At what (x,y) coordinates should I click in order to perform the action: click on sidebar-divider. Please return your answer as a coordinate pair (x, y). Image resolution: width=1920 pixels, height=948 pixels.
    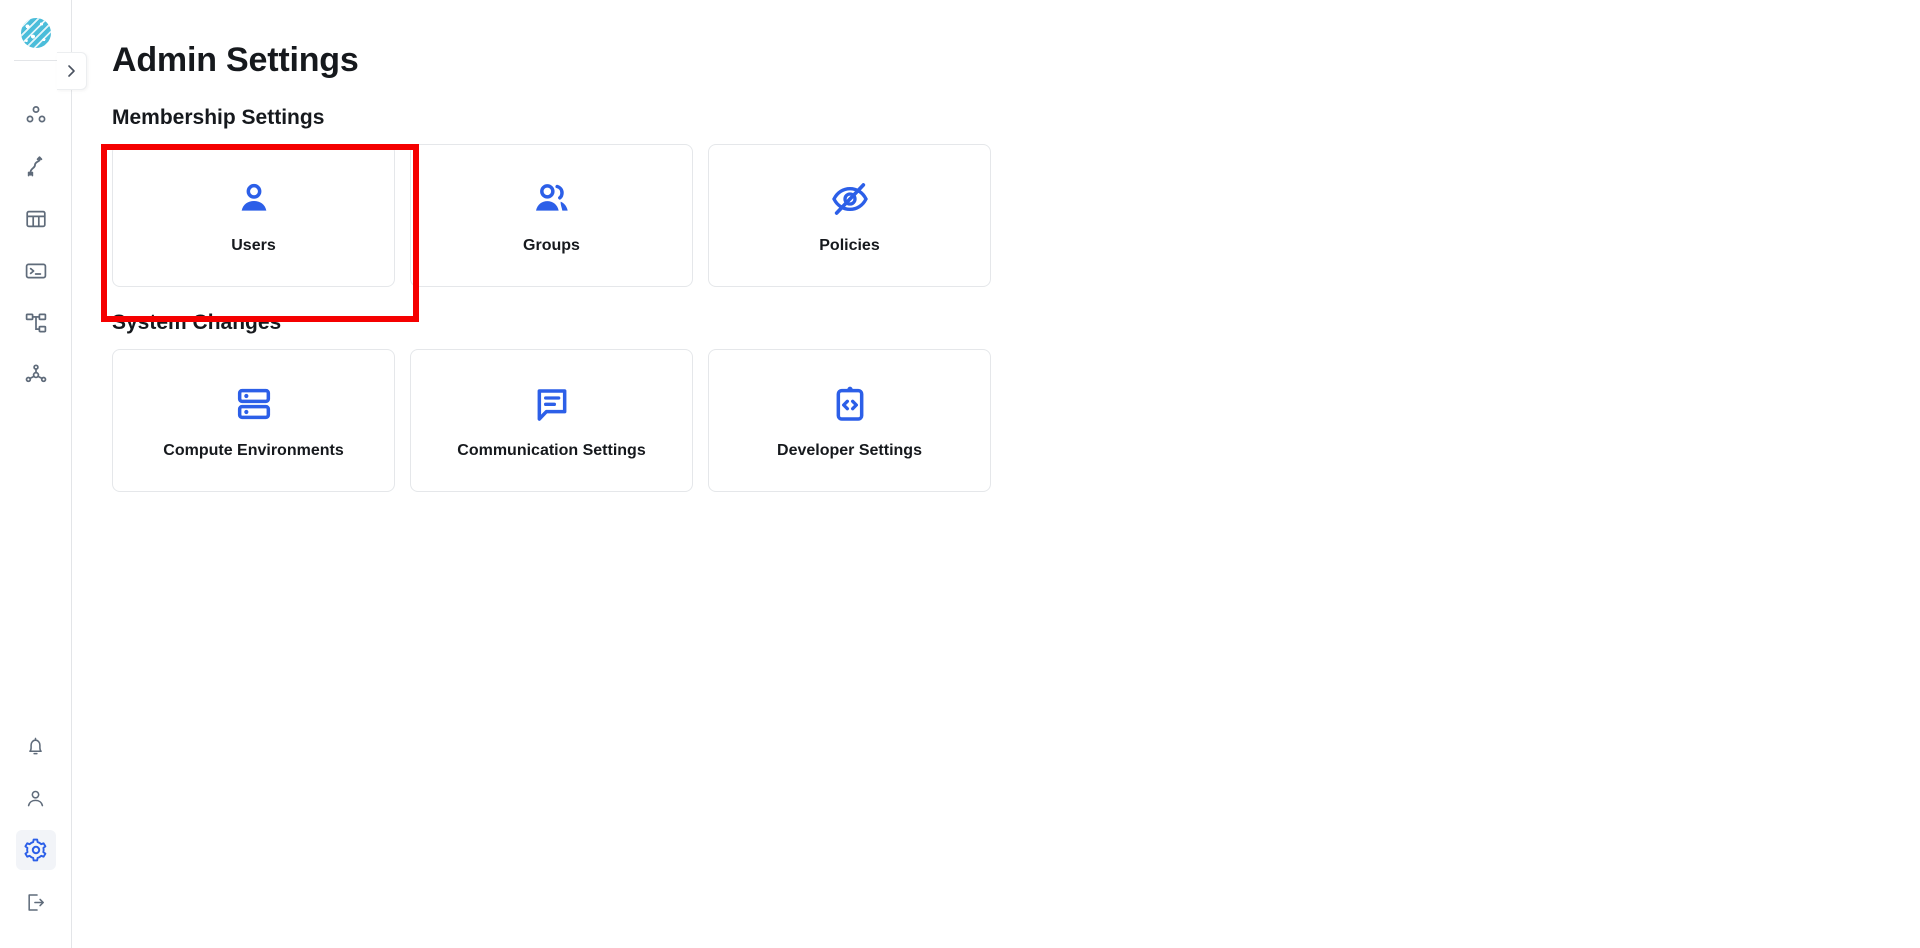
    Looking at the image, I should click on (35, 60).